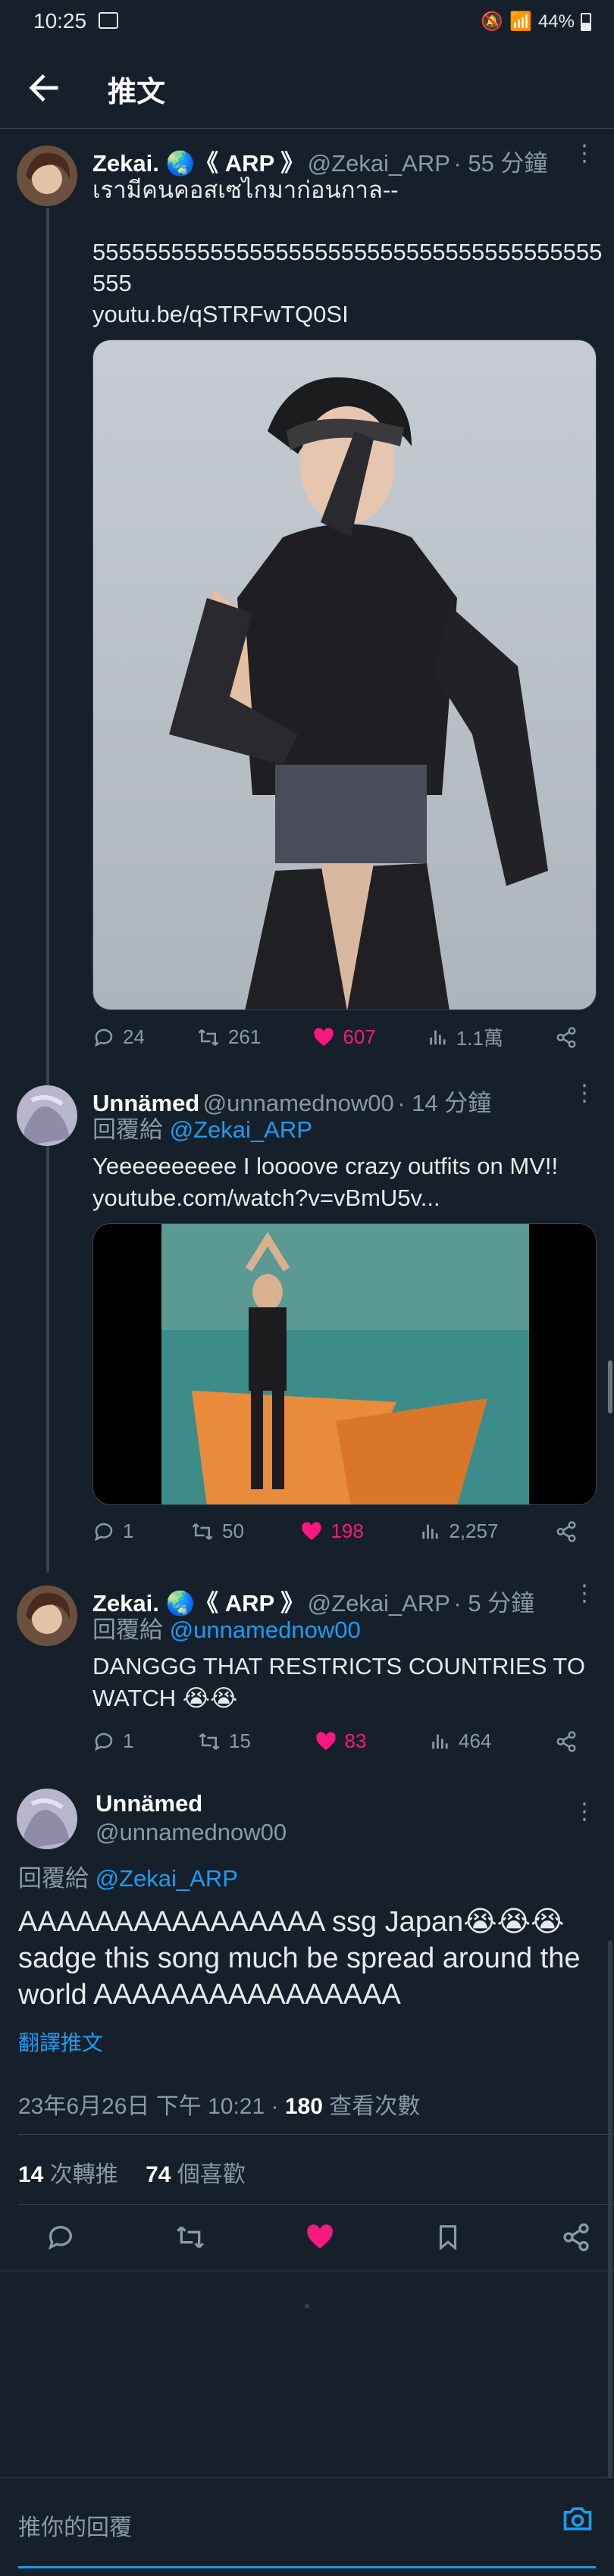 This screenshot has height=2576, width=614. Describe the element at coordinates (359, 1037) in the screenshot. I see `like-count: 607` at that location.